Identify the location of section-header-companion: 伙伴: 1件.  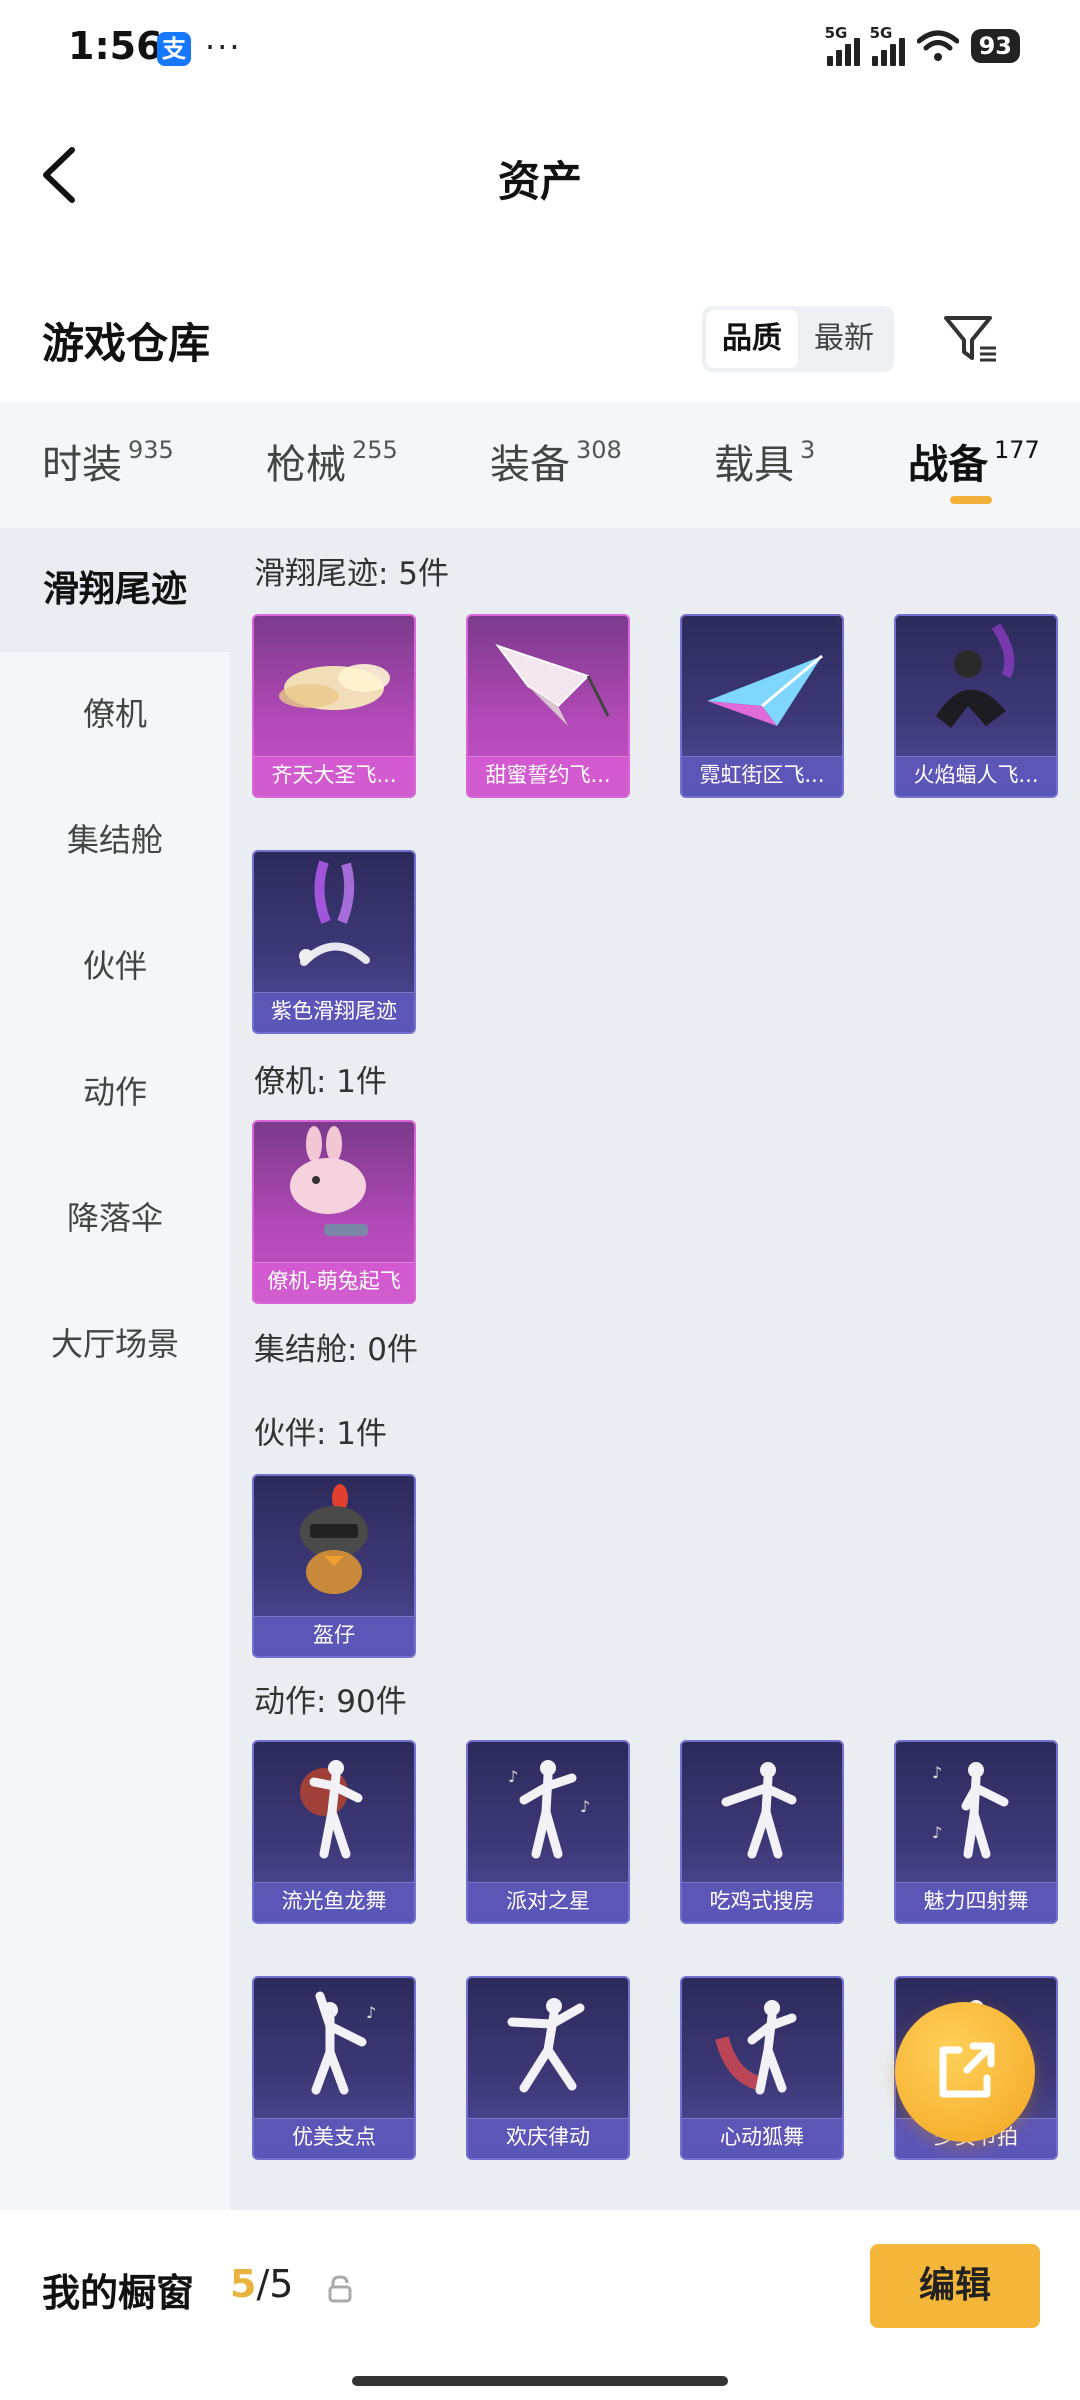
(321, 1434).